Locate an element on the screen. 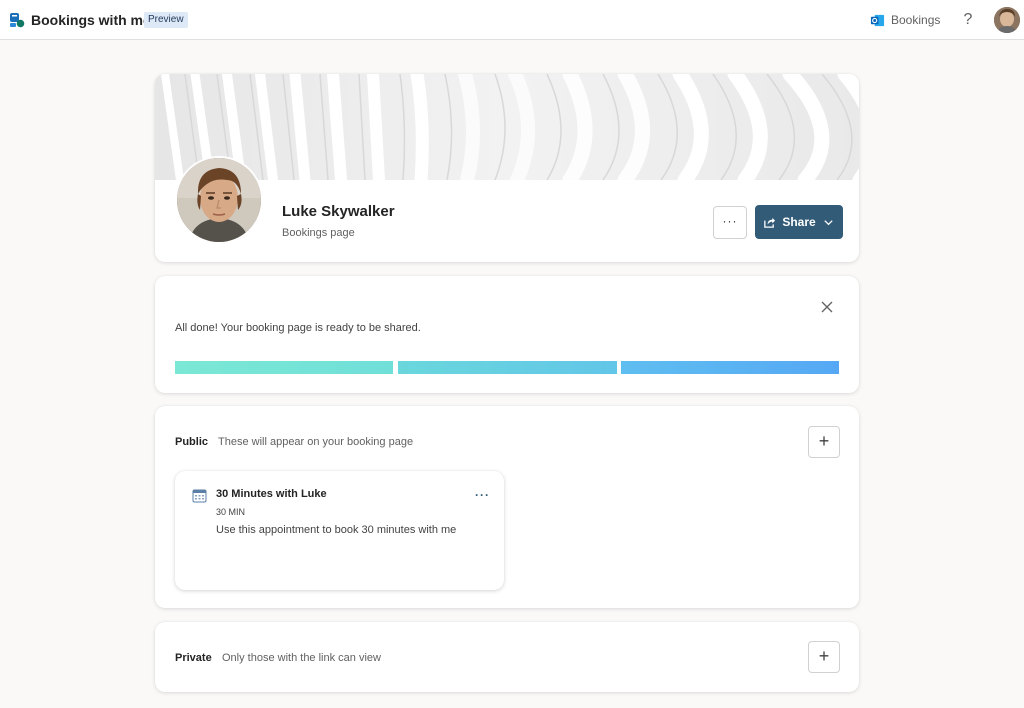 The image size is (1024, 708). chevron-down-icon is located at coordinates (828, 222).